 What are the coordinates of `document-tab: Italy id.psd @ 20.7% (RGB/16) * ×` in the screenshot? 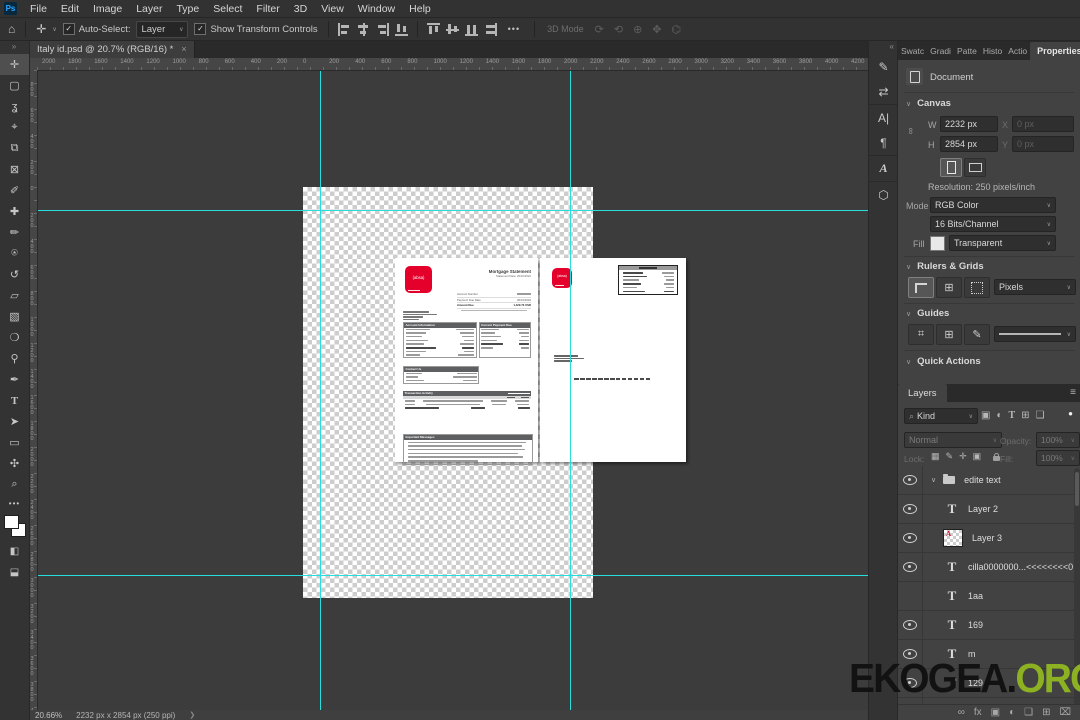 It's located at (112, 49).